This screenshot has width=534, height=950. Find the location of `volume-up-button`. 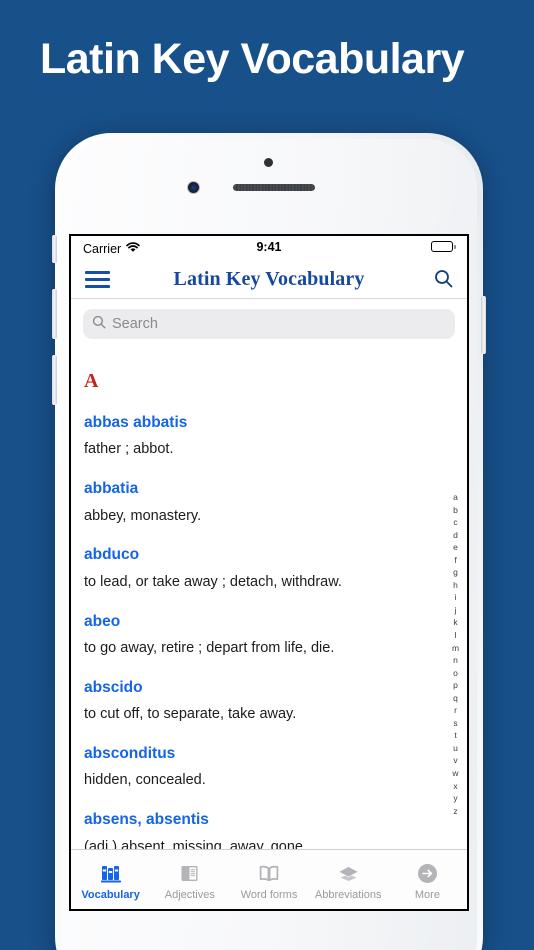

volume-up-button is located at coordinates (54, 314).